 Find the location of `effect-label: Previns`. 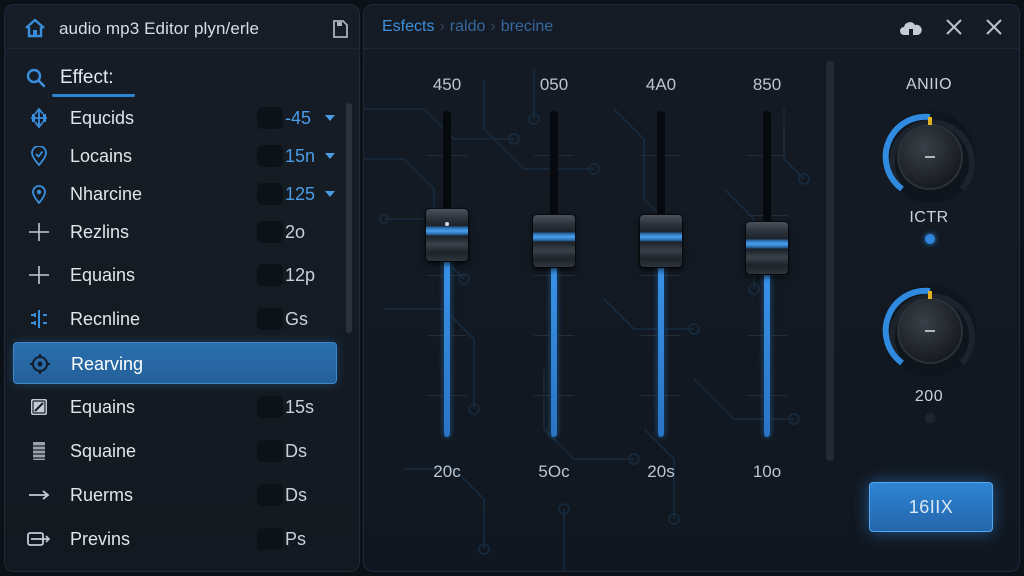

effect-label: Previns is located at coordinates (100, 539).